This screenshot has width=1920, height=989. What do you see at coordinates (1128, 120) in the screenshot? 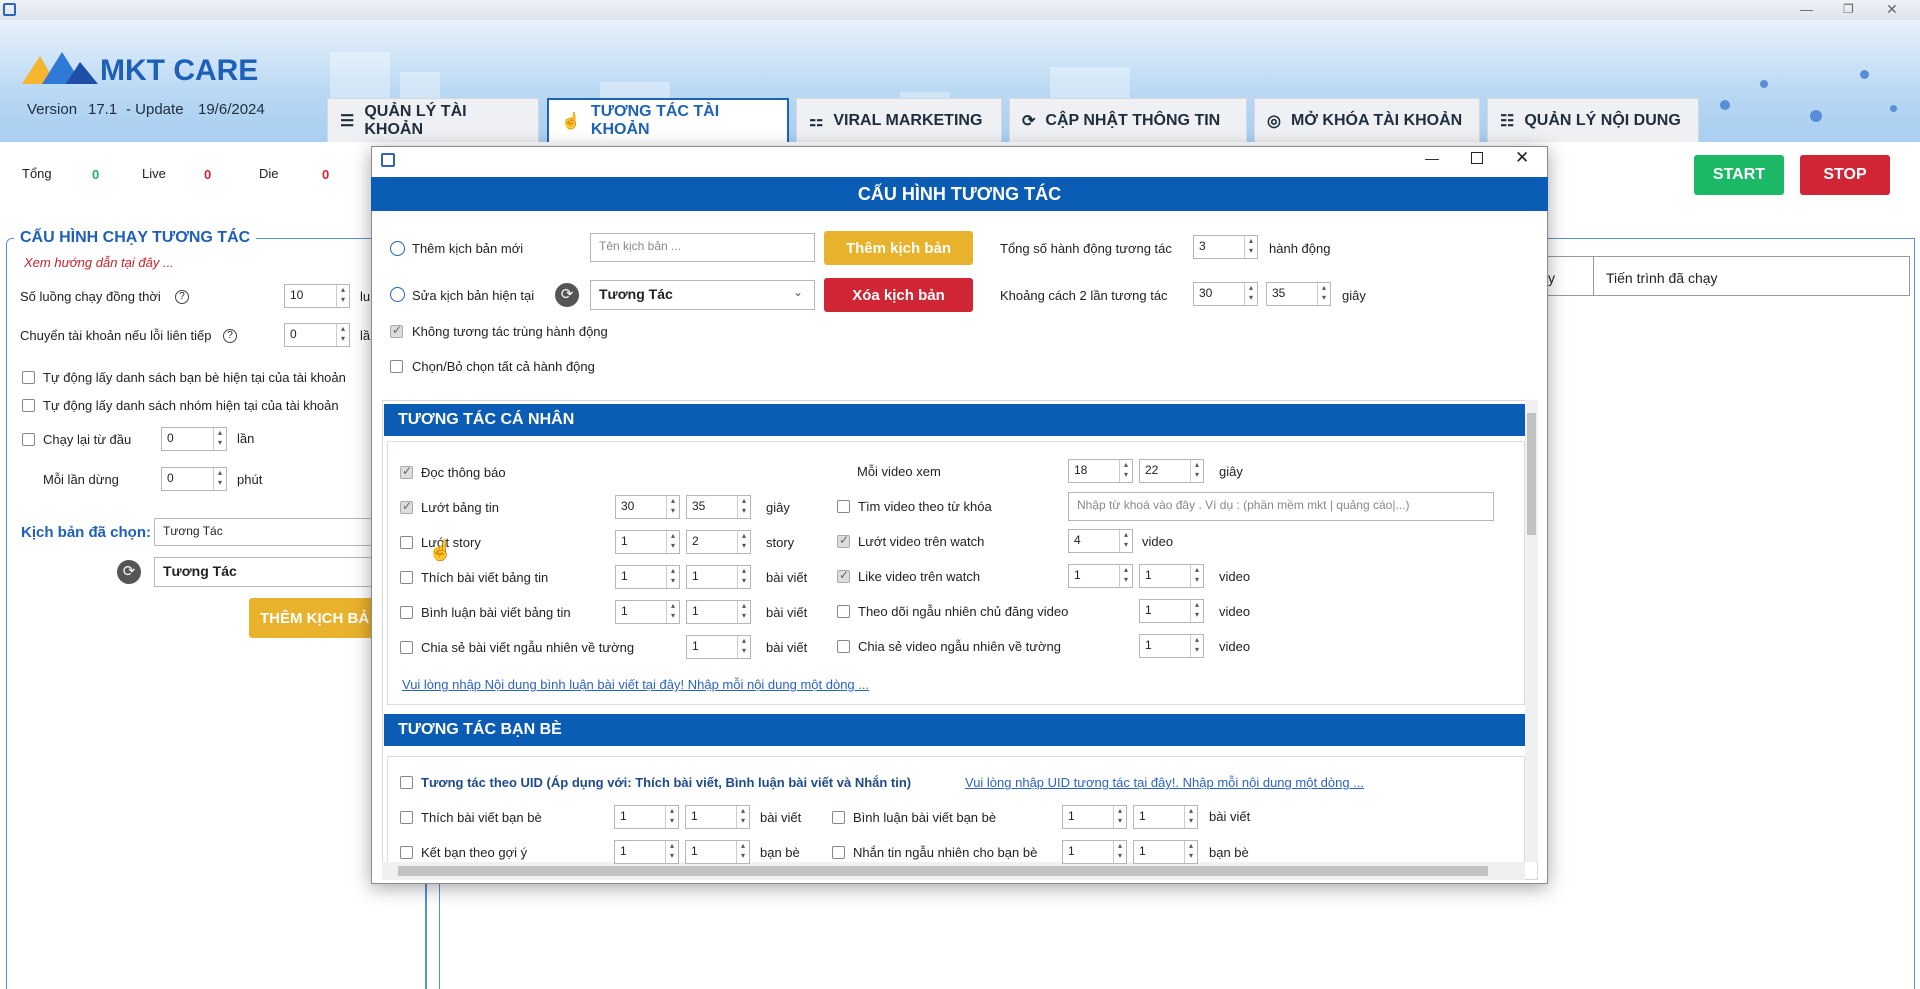
I see `tab-update-info: ⟳ CẬP NHẬT THÔNG TIN` at bounding box center [1128, 120].